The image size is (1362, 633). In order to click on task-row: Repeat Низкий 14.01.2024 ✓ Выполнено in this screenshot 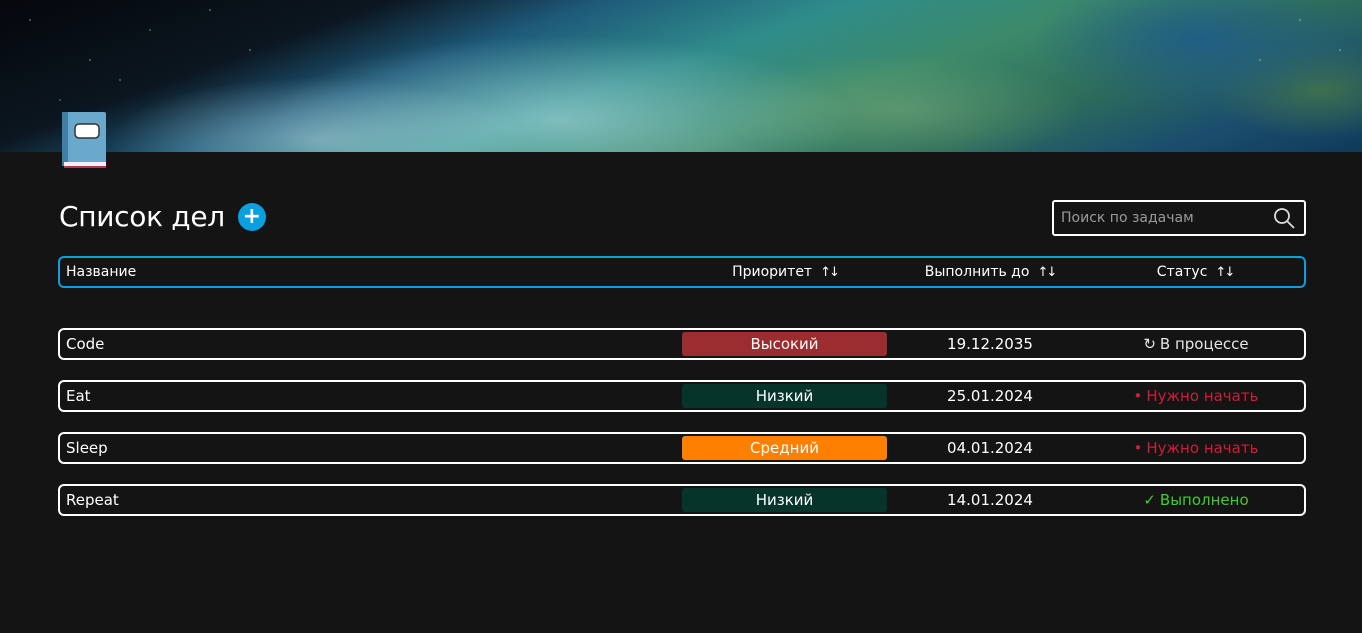, I will do `click(682, 500)`.